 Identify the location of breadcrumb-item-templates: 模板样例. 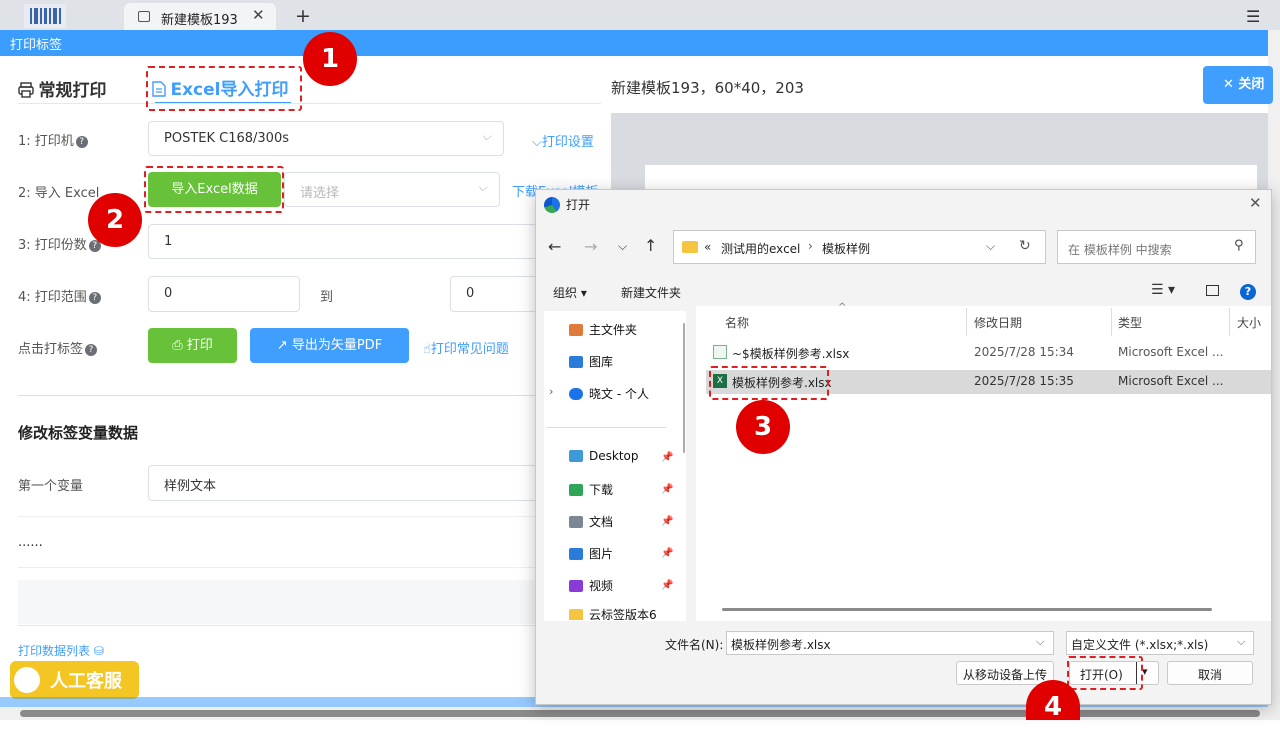
(846, 248).